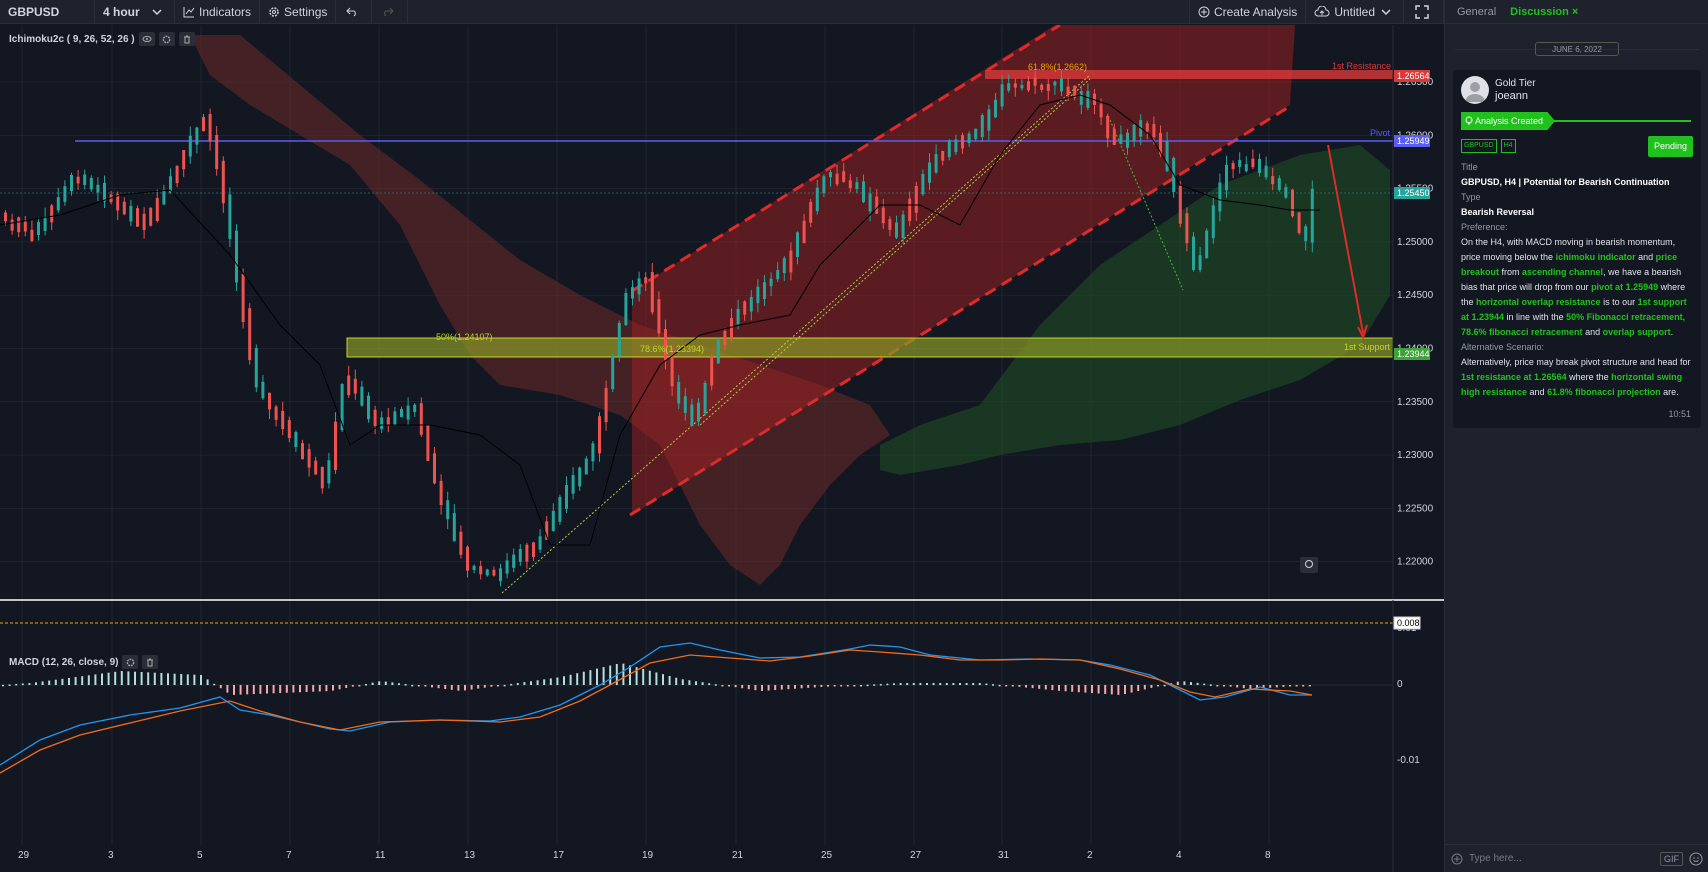 Image resolution: width=1708 pixels, height=872 pixels. I want to click on fullscreen-button, so click(1424, 12).